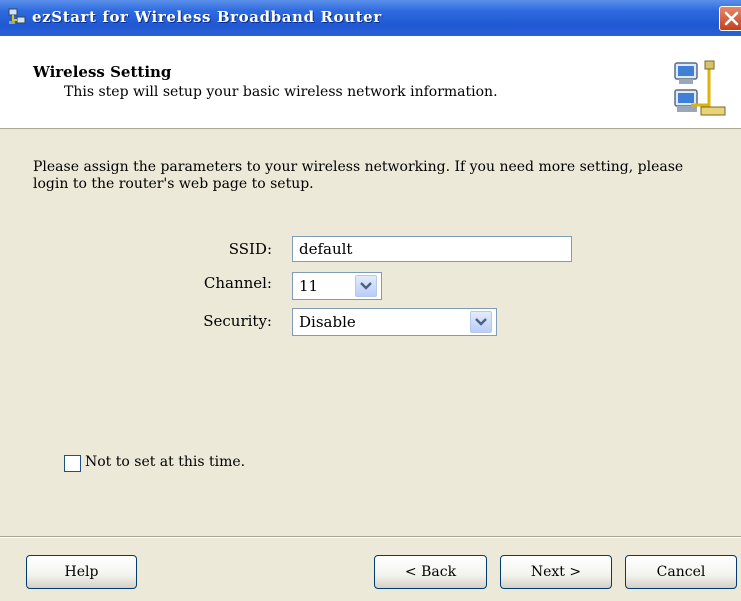 Image resolution: width=741 pixels, height=601 pixels. Describe the element at coordinates (207, 17) in the screenshot. I see `window-title: ezStart for Wireless Broadband Router` at that location.